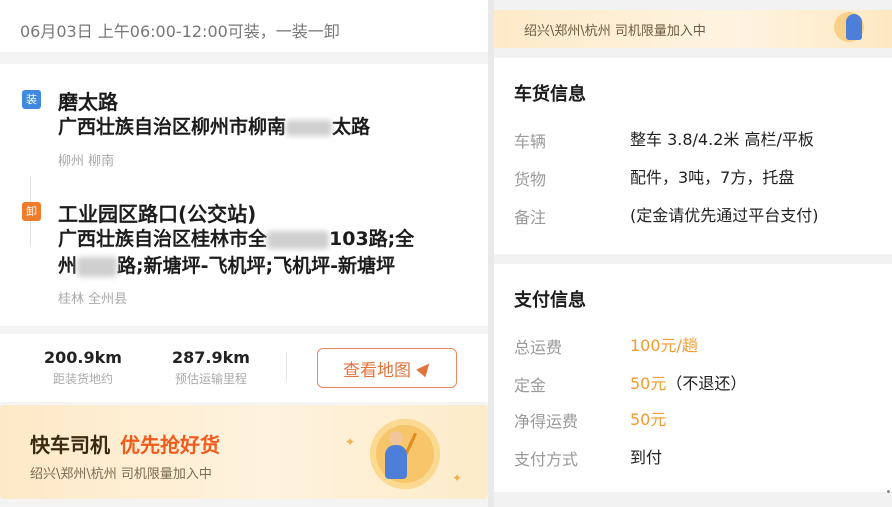  Describe the element at coordinates (648, 383) in the screenshot. I see `deposit-value: 50元` at that location.